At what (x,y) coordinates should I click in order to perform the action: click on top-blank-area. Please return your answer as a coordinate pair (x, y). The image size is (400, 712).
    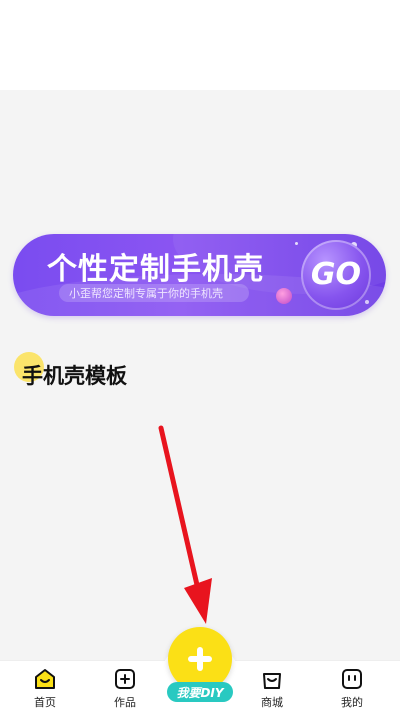
    Looking at the image, I should click on (200, 45).